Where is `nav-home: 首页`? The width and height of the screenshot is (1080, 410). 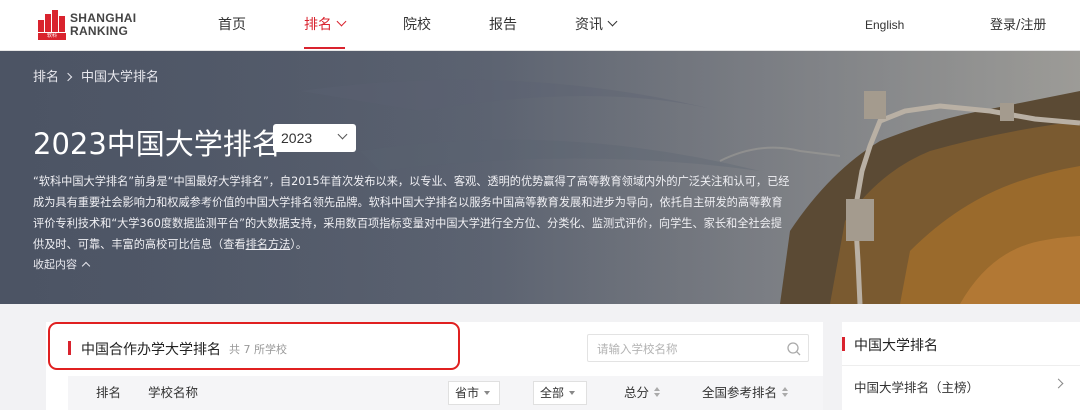
nav-home: 首页 is located at coordinates (232, 25).